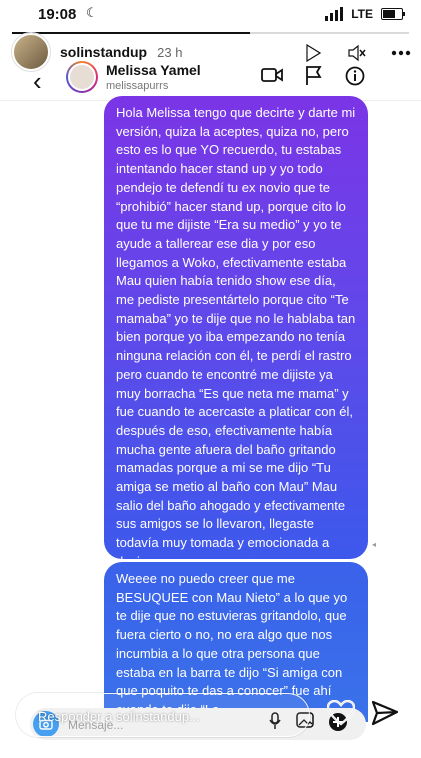  I want to click on battery-icon, so click(393, 14).